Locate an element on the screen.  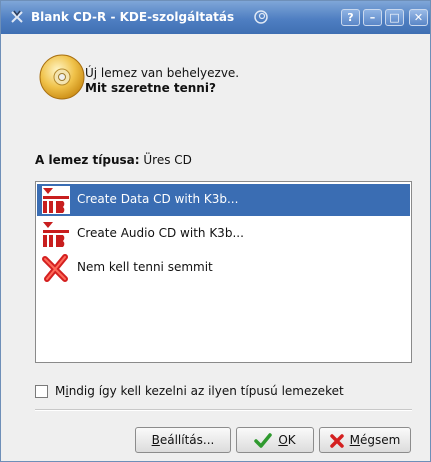
help-button: ? is located at coordinates (350, 17).